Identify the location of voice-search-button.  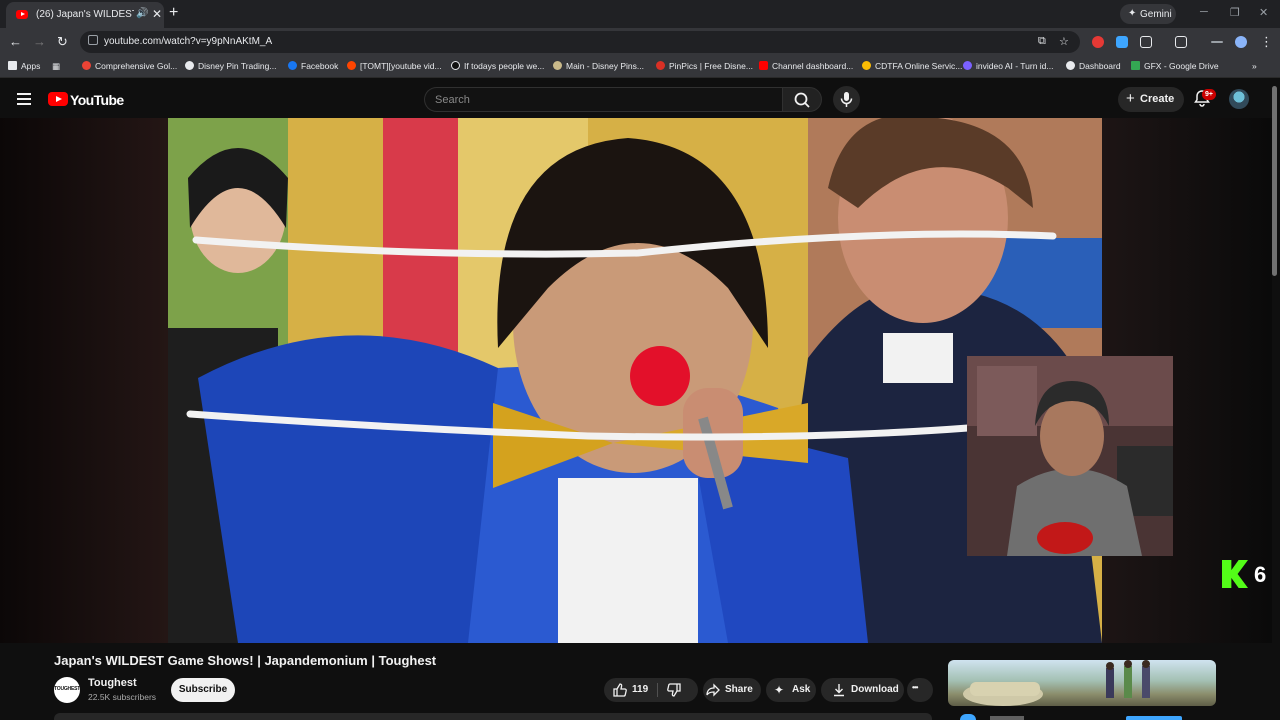
(846, 99).